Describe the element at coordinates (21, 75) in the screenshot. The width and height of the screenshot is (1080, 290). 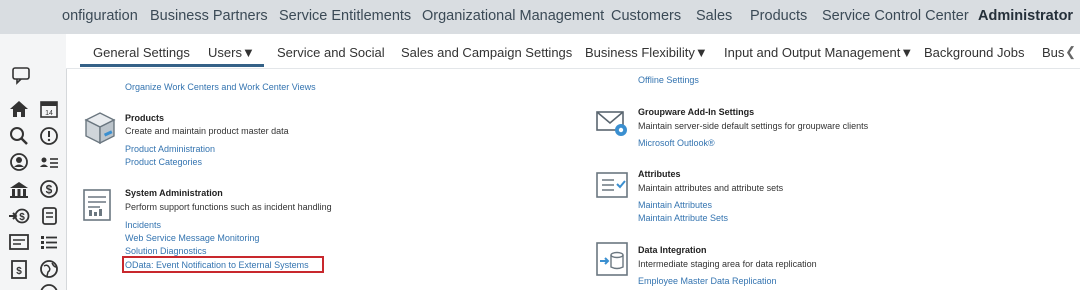
I see `feedback-icon` at that location.